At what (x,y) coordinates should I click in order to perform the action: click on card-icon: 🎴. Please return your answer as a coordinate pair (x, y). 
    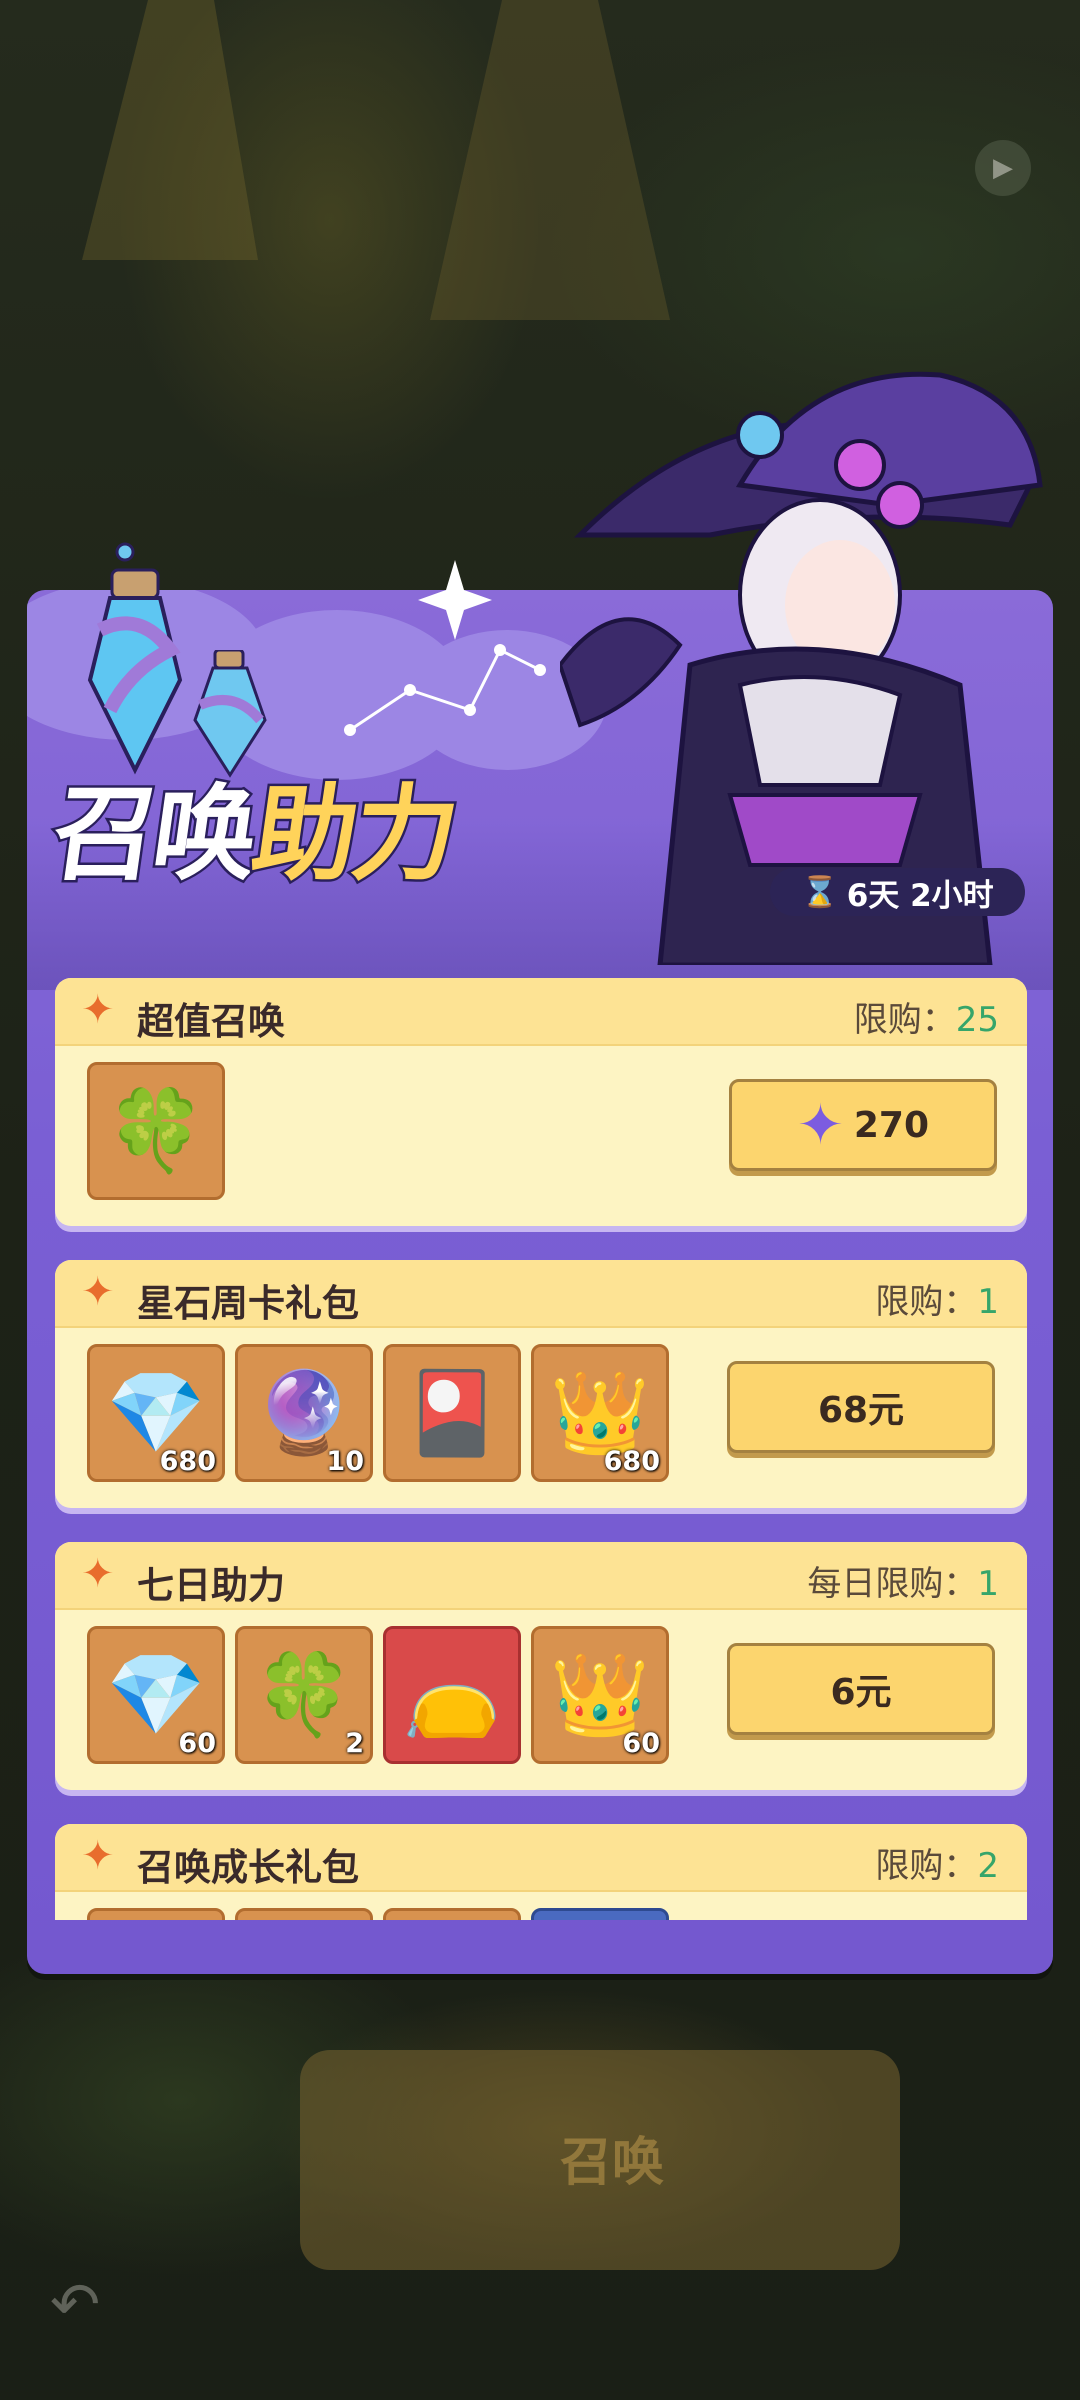
    Looking at the image, I should click on (452, 1412).